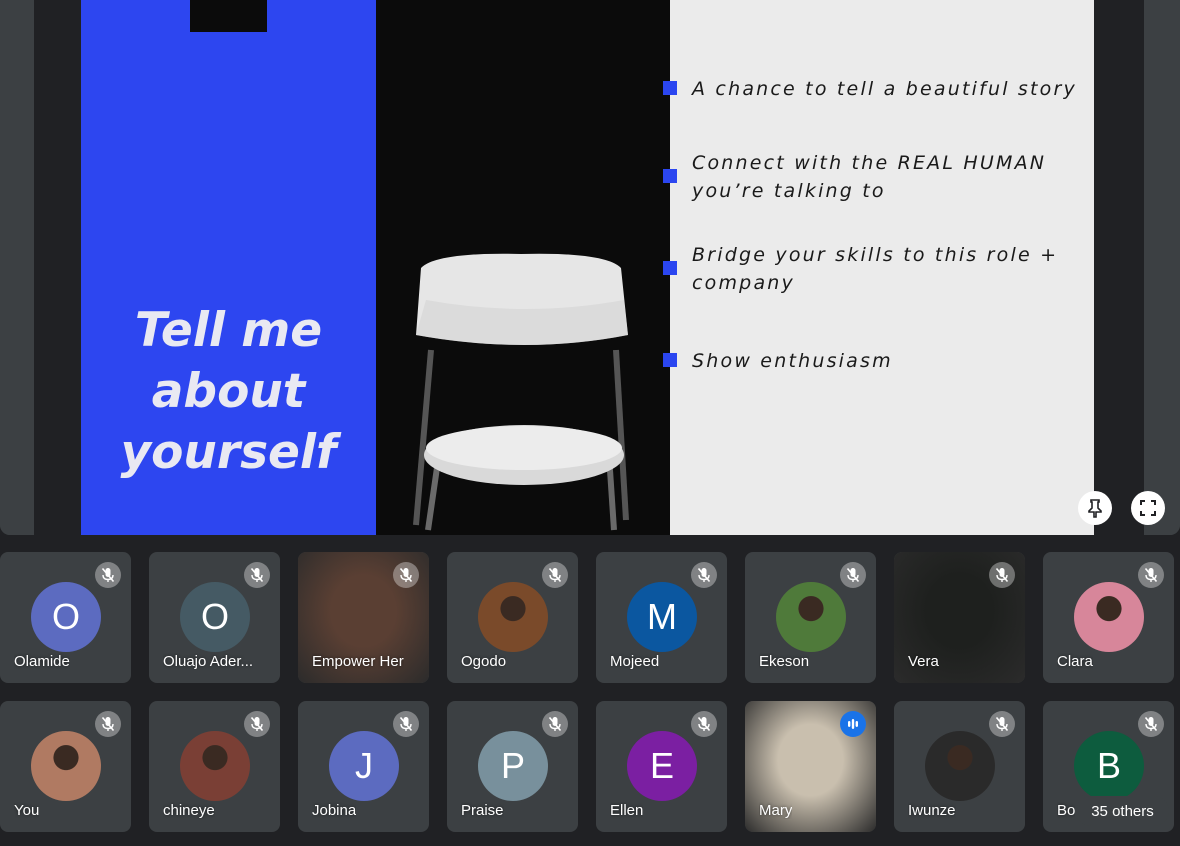  Describe the element at coordinates (627, 810) in the screenshot. I see `participant-name: Ellen` at that location.